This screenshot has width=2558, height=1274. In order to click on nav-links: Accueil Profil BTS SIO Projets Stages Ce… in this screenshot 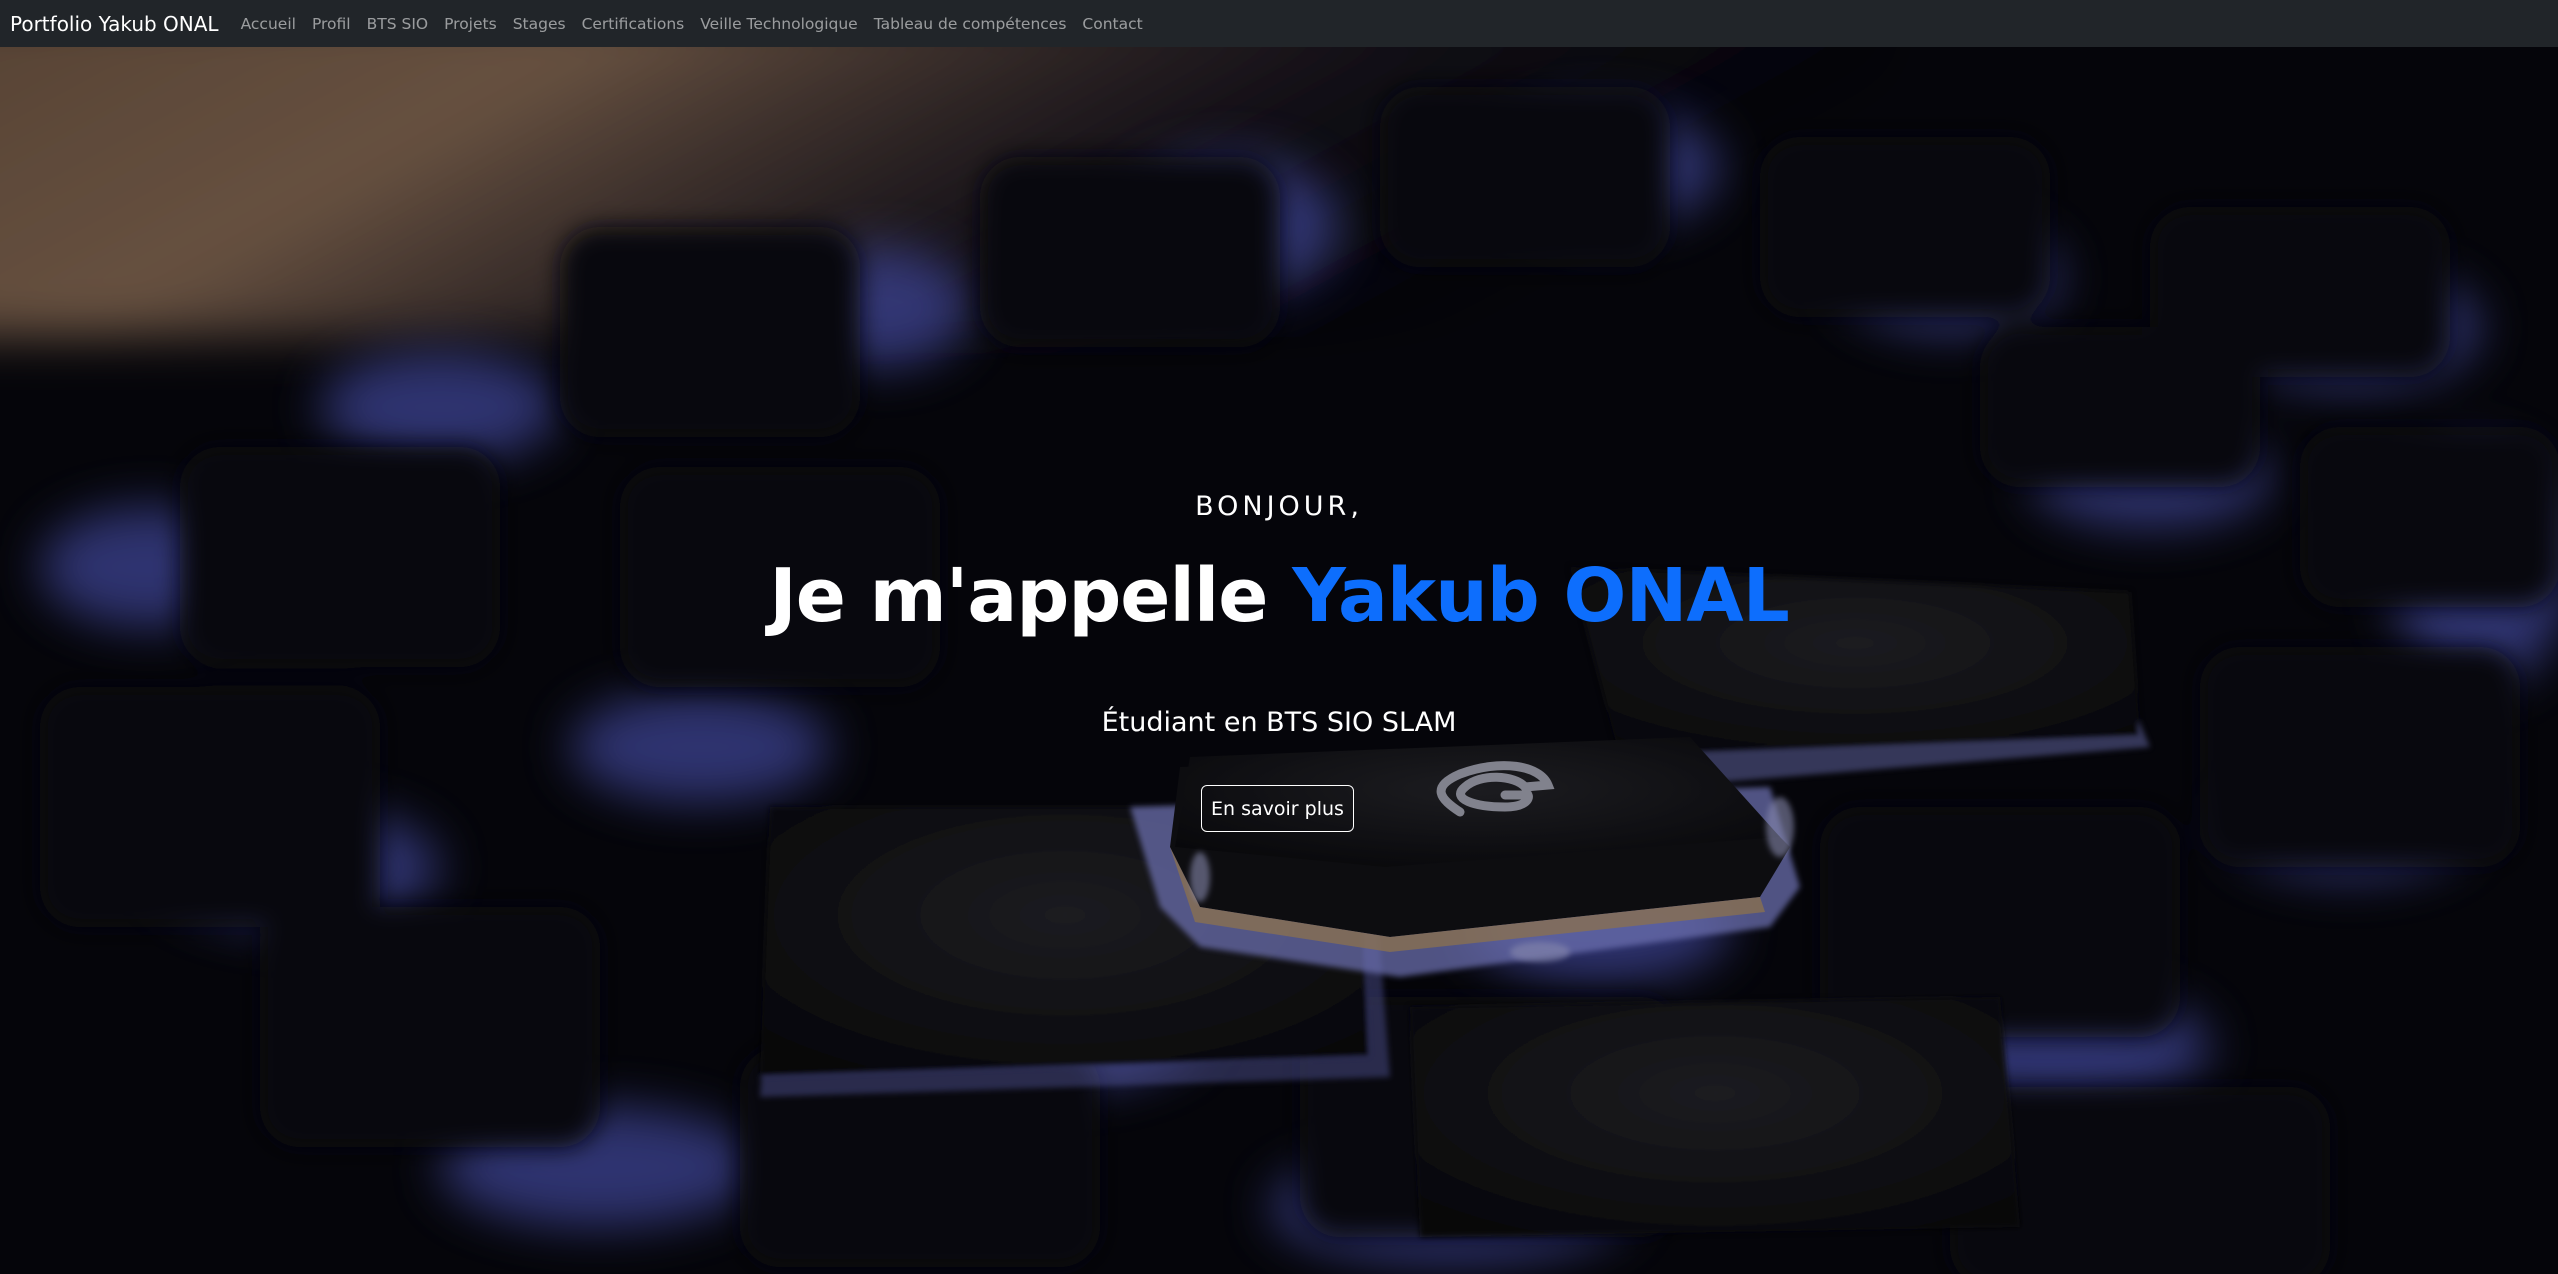, I will do `click(692, 24)`.